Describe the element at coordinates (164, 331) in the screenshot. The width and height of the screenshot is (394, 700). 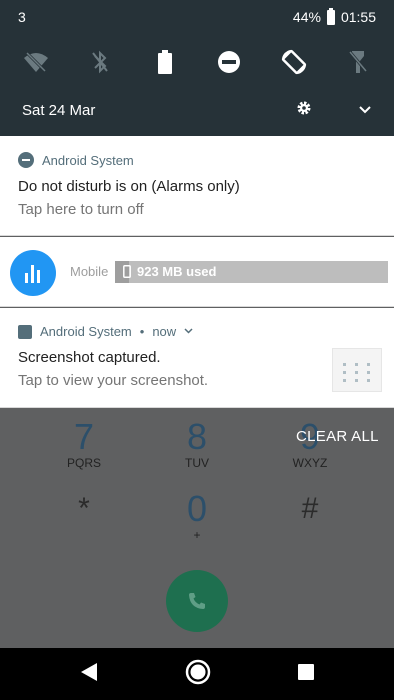
I see `notification-time: now` at that location.